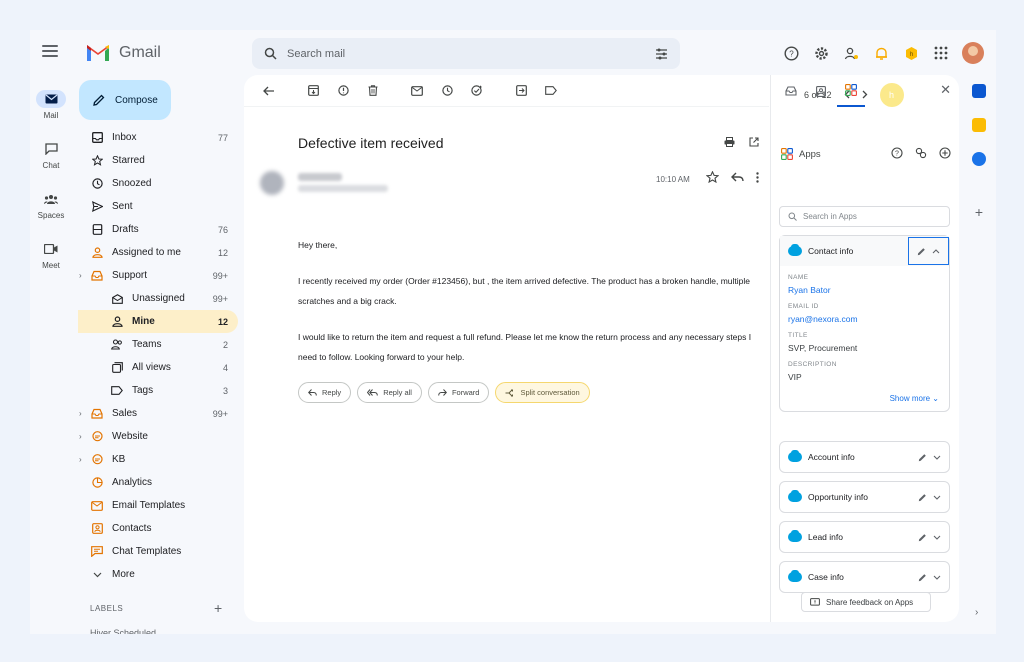  Describe the element at coordinates (542, 392) in the screenshot. I see `split-conversation-button: Split conversation` at that location.